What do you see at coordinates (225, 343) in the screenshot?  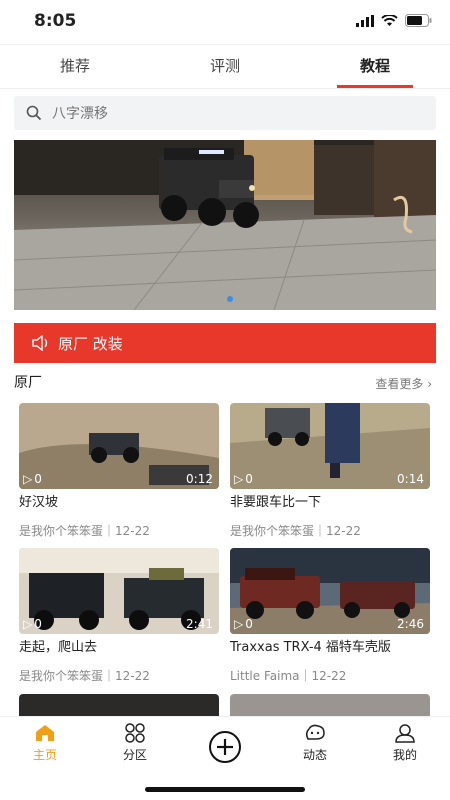 I see `category-notice-bar: 原厂 改装` at bounding box center [225, 343].